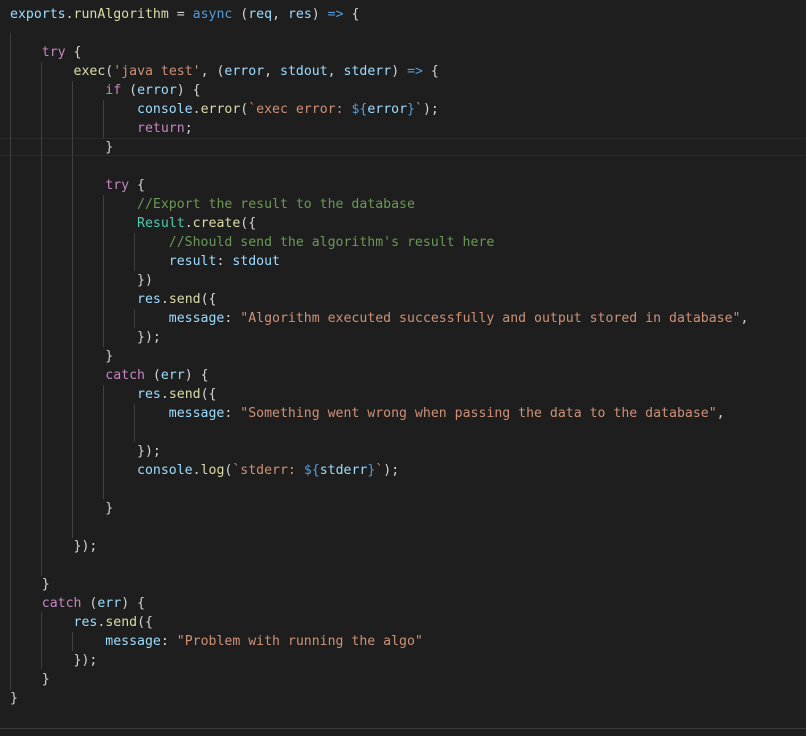 The width and height of the screenshot is (806, 736). What do you see at coordinates (133, 223) in the screenshot?
I see `code-line: Result.create({` at bounding box center [133, 223].